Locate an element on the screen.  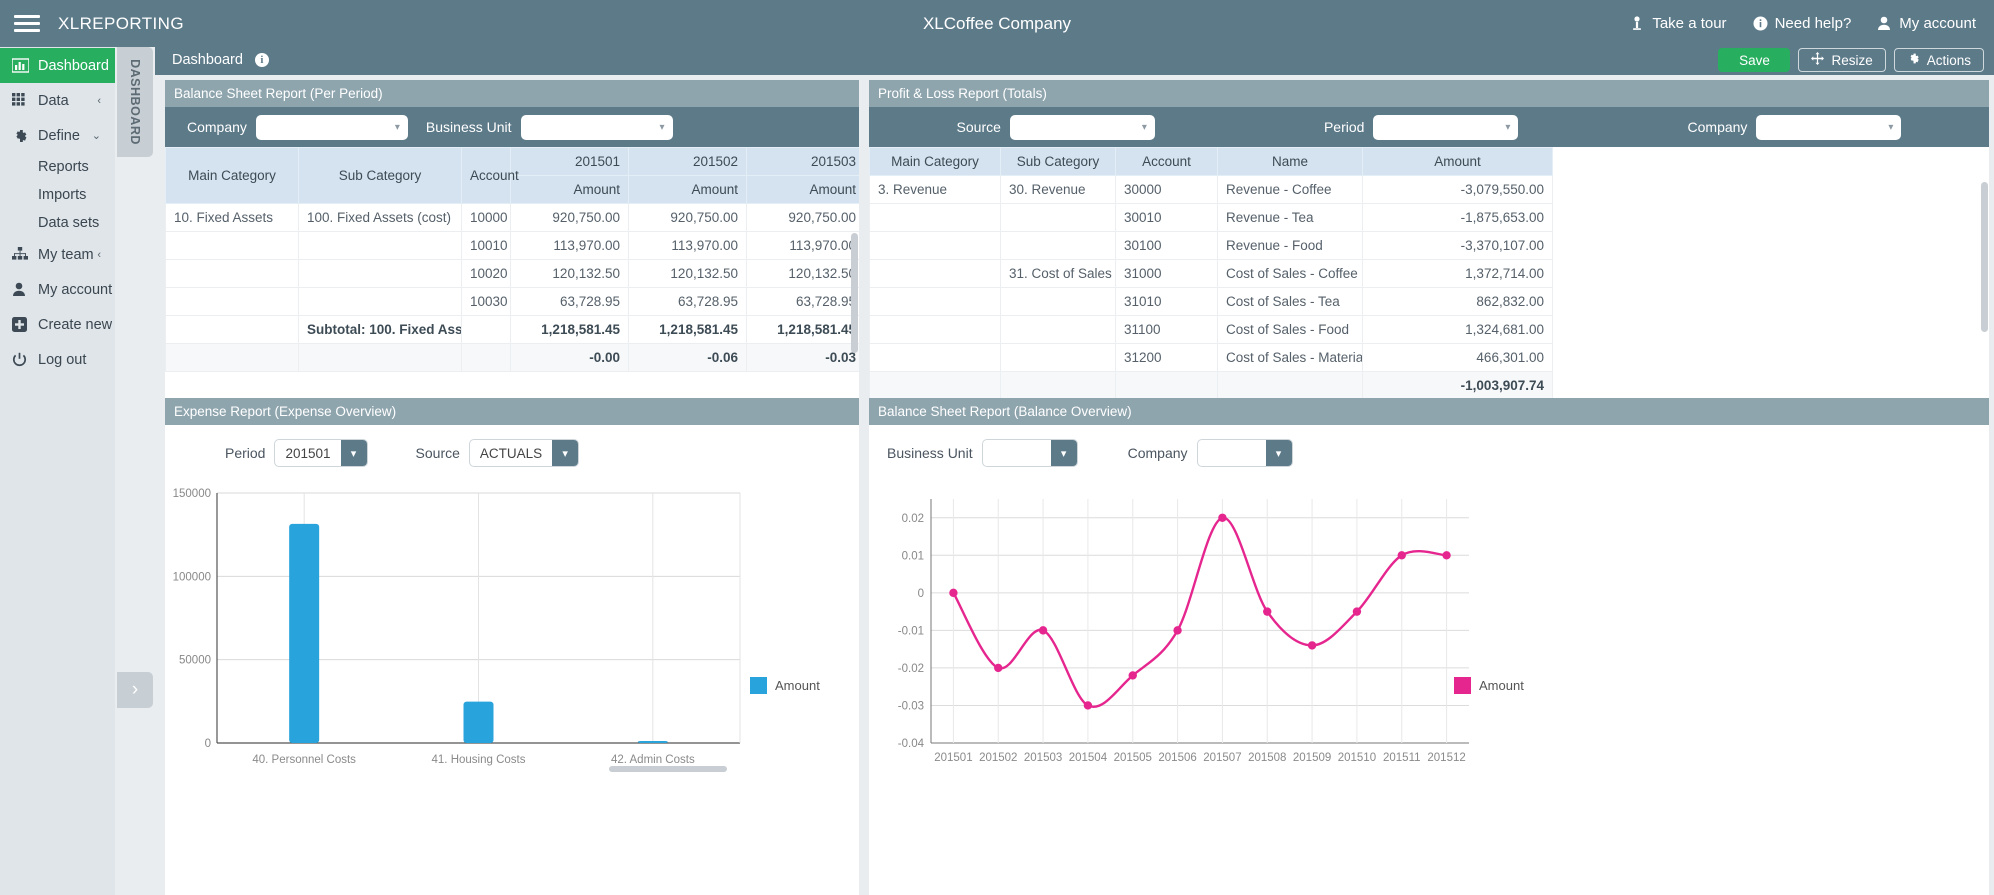
take-a-tour-button: Take a tour is located at coordinates (1678, 23).